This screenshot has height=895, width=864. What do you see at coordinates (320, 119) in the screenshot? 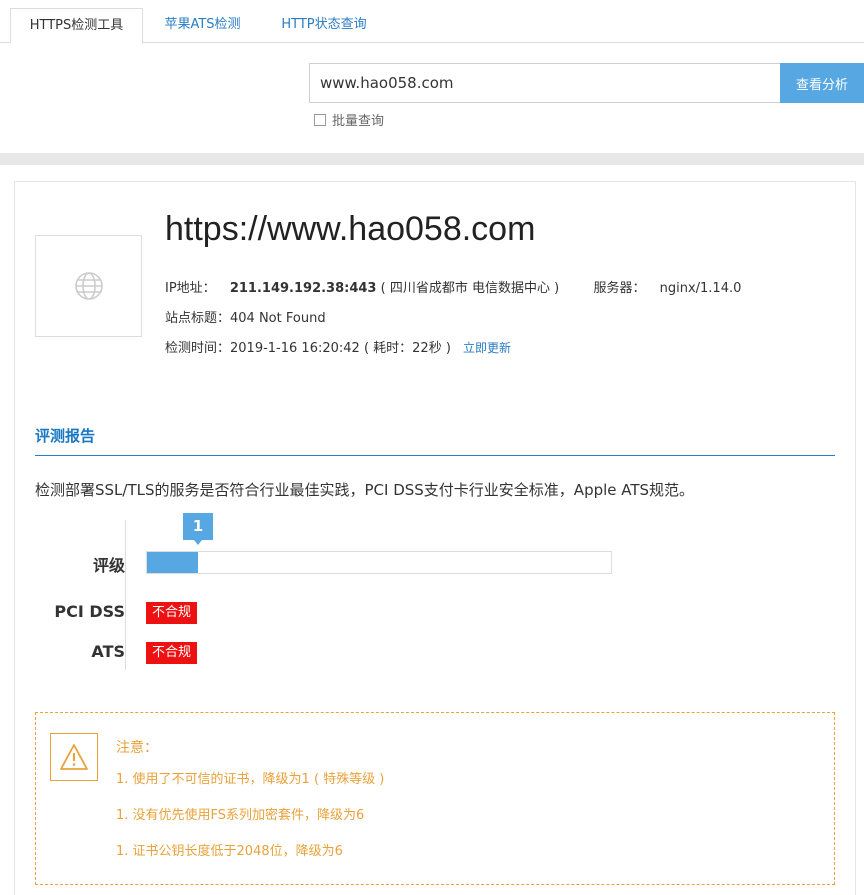
I see `batch-query-checkbox` at bounding box center [320, 119].